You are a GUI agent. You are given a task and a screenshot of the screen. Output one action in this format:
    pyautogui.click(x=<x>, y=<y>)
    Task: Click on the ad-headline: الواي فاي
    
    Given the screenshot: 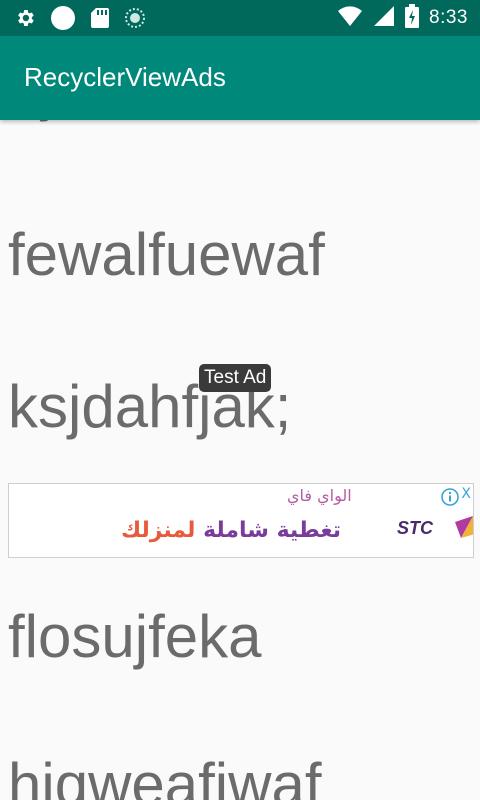 What is the action you would take?
    pyautogui.click(x=319, y=495)
    